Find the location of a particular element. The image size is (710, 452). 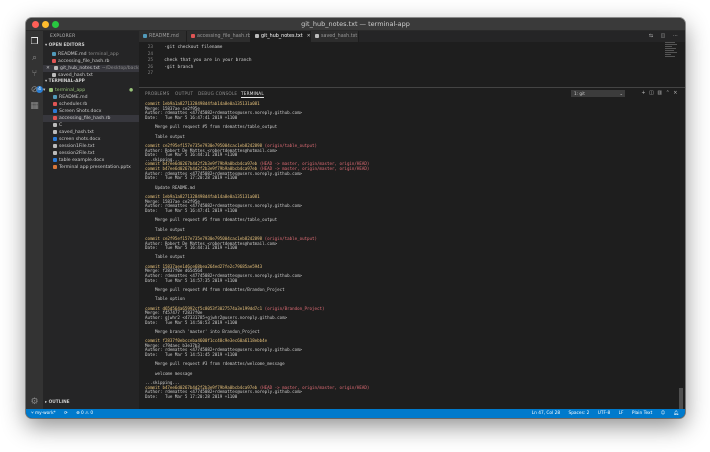

language-mode: Plain Text is located at coordinates (642, 413).